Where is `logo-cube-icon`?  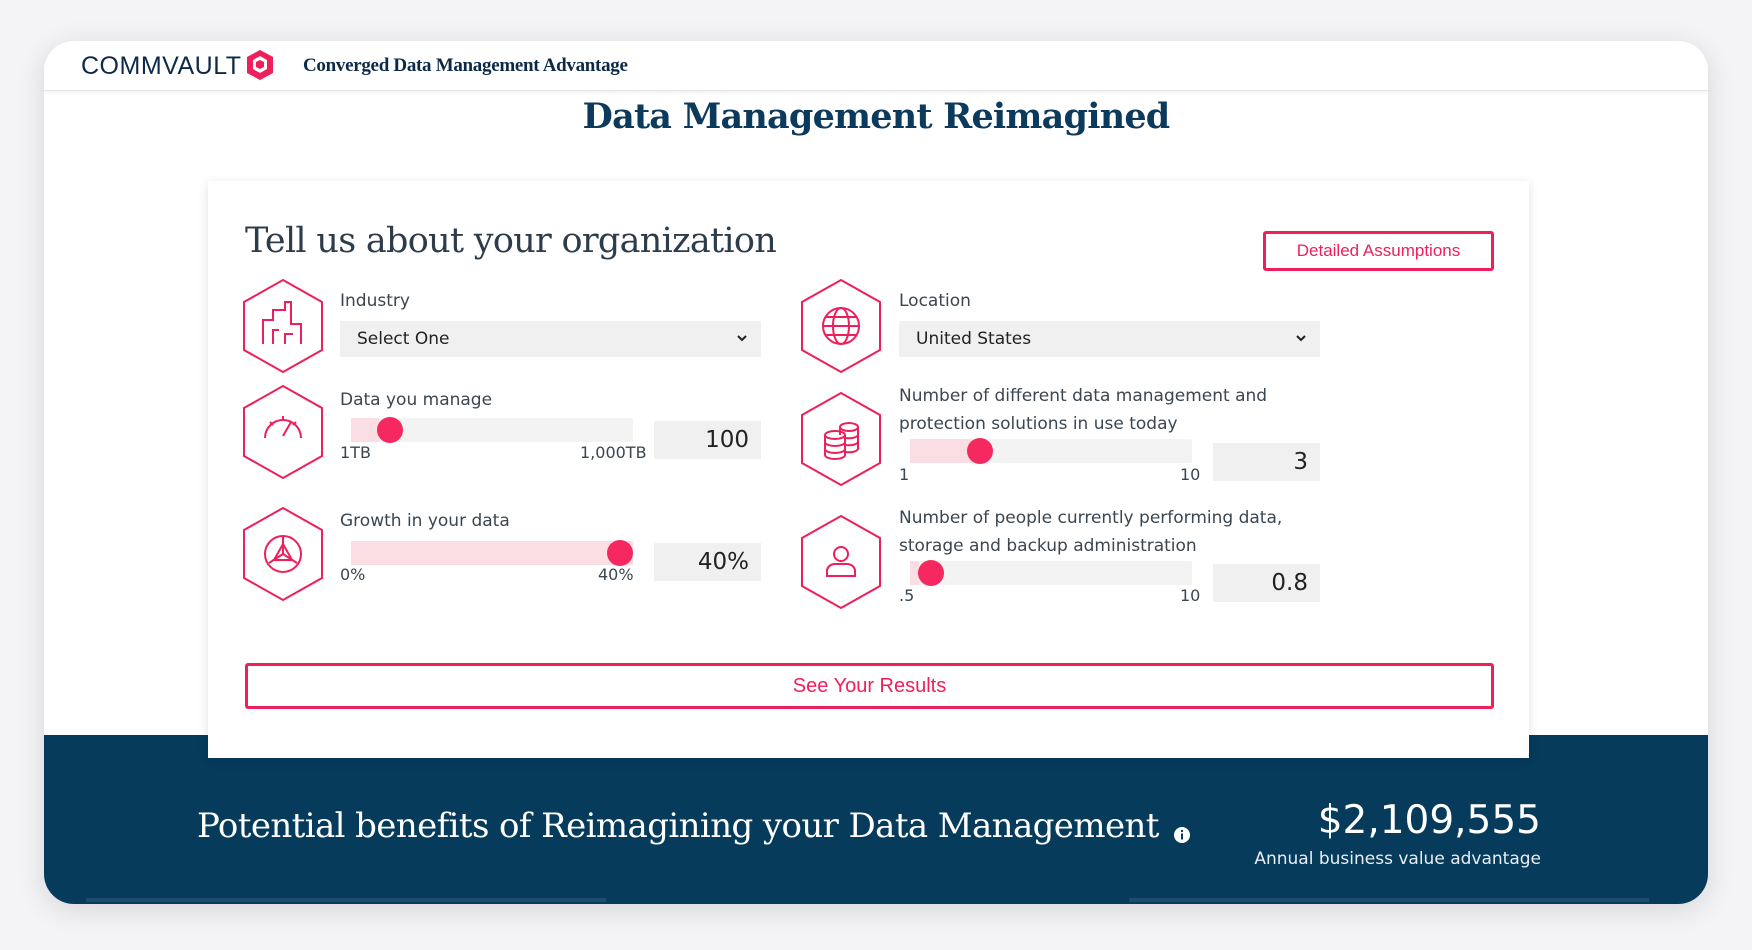
logo-cube-icon is located at coordinates (260, 65).